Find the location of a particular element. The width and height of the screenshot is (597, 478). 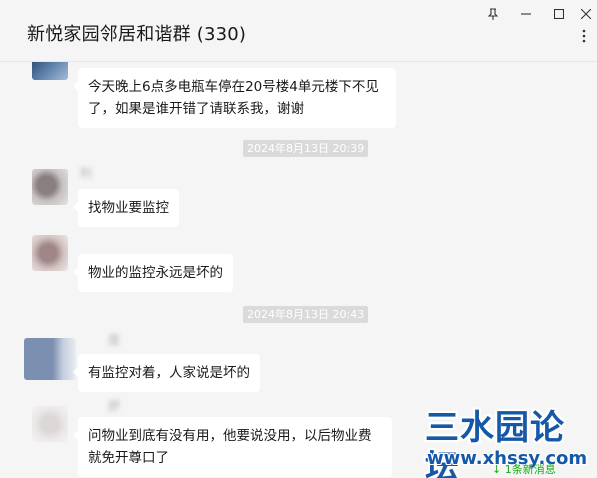

more-options-icon is located at coordinates (584, 38).